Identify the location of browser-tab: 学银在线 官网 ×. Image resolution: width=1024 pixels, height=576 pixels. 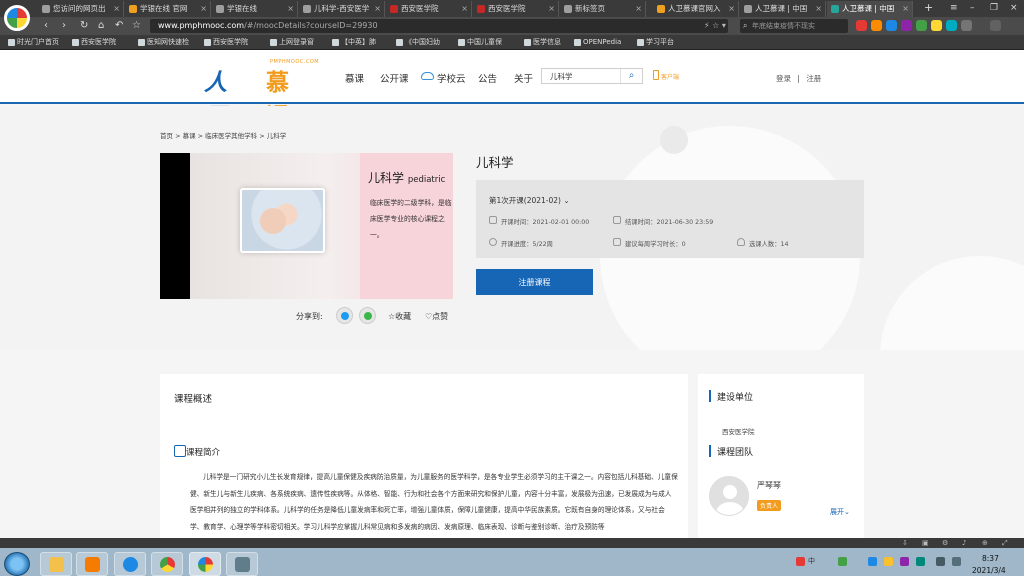
(168, 9).